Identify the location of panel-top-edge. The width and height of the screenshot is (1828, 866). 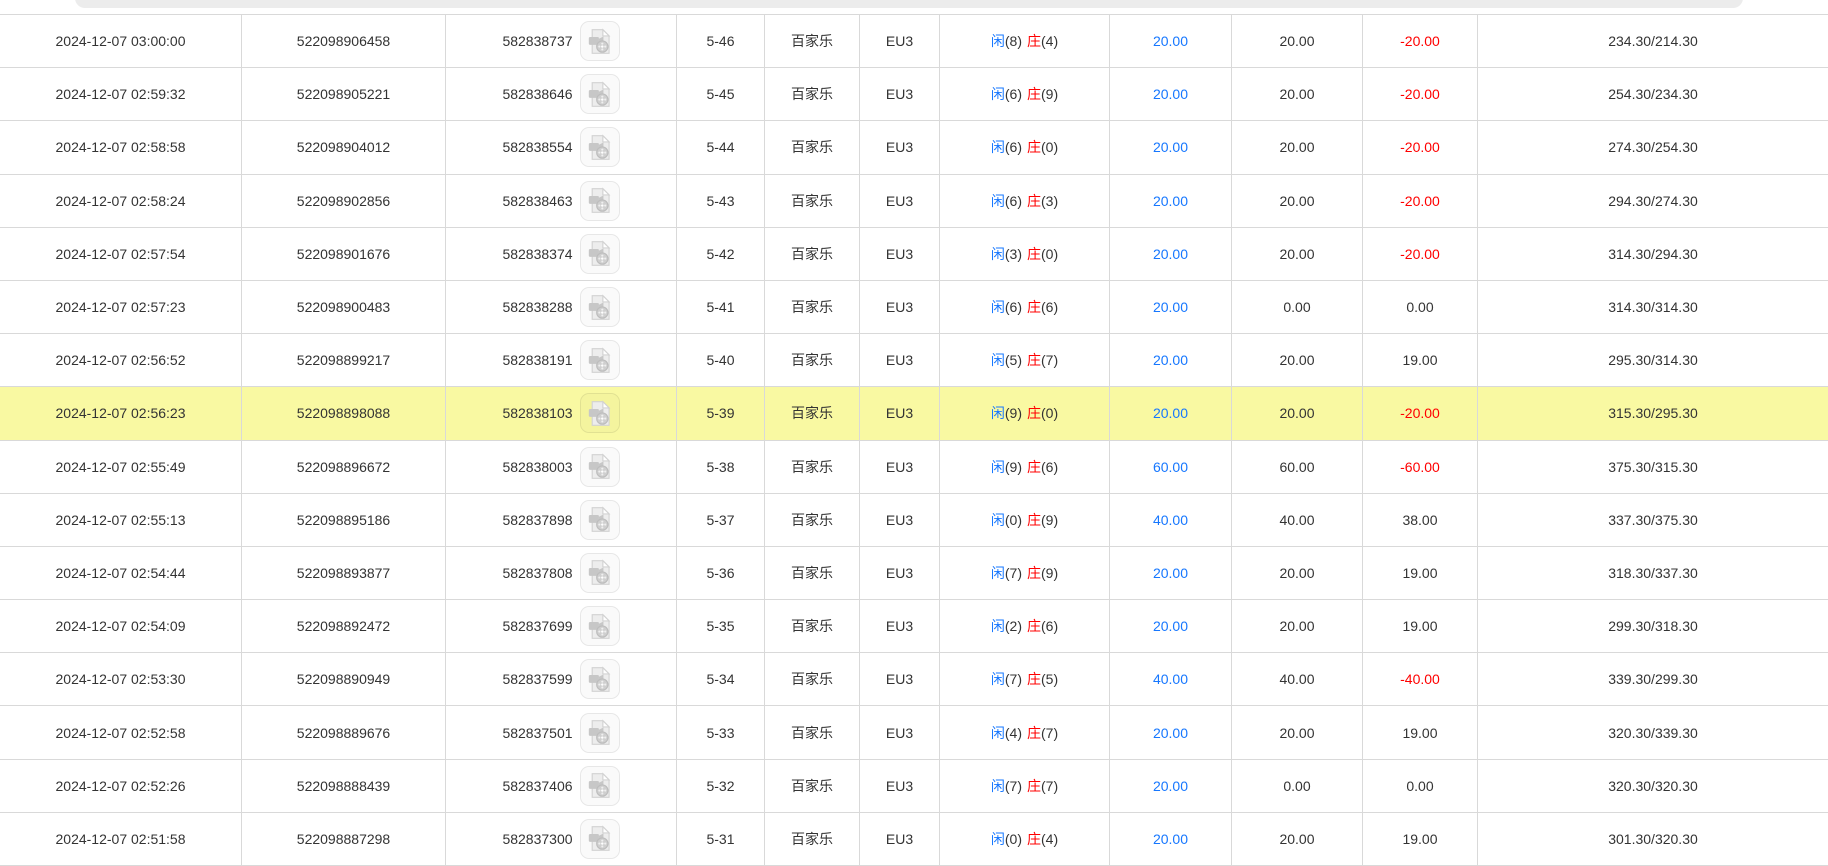
(909, 4).